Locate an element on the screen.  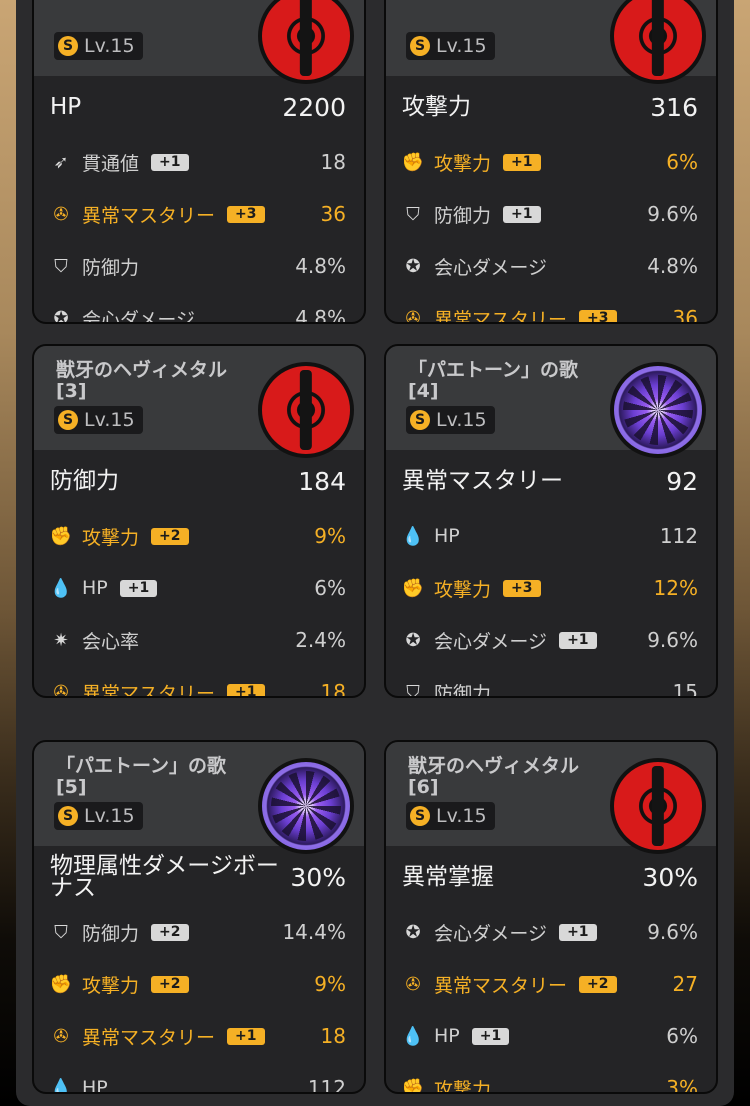
sub-stat-name: 会心率 is located at coordinates (111, 641).